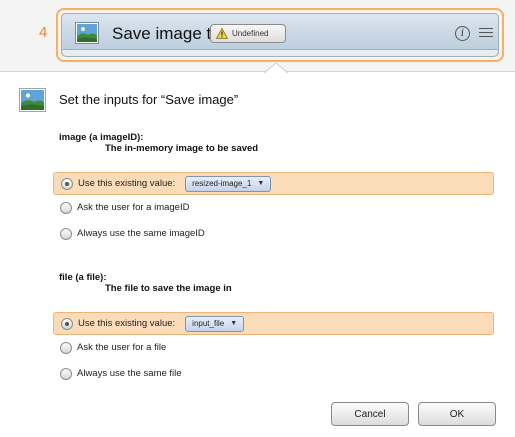 This screenshot has width=515, height=437. I want to click on option-label: Ask the user for a imageID, so click(133, 207).